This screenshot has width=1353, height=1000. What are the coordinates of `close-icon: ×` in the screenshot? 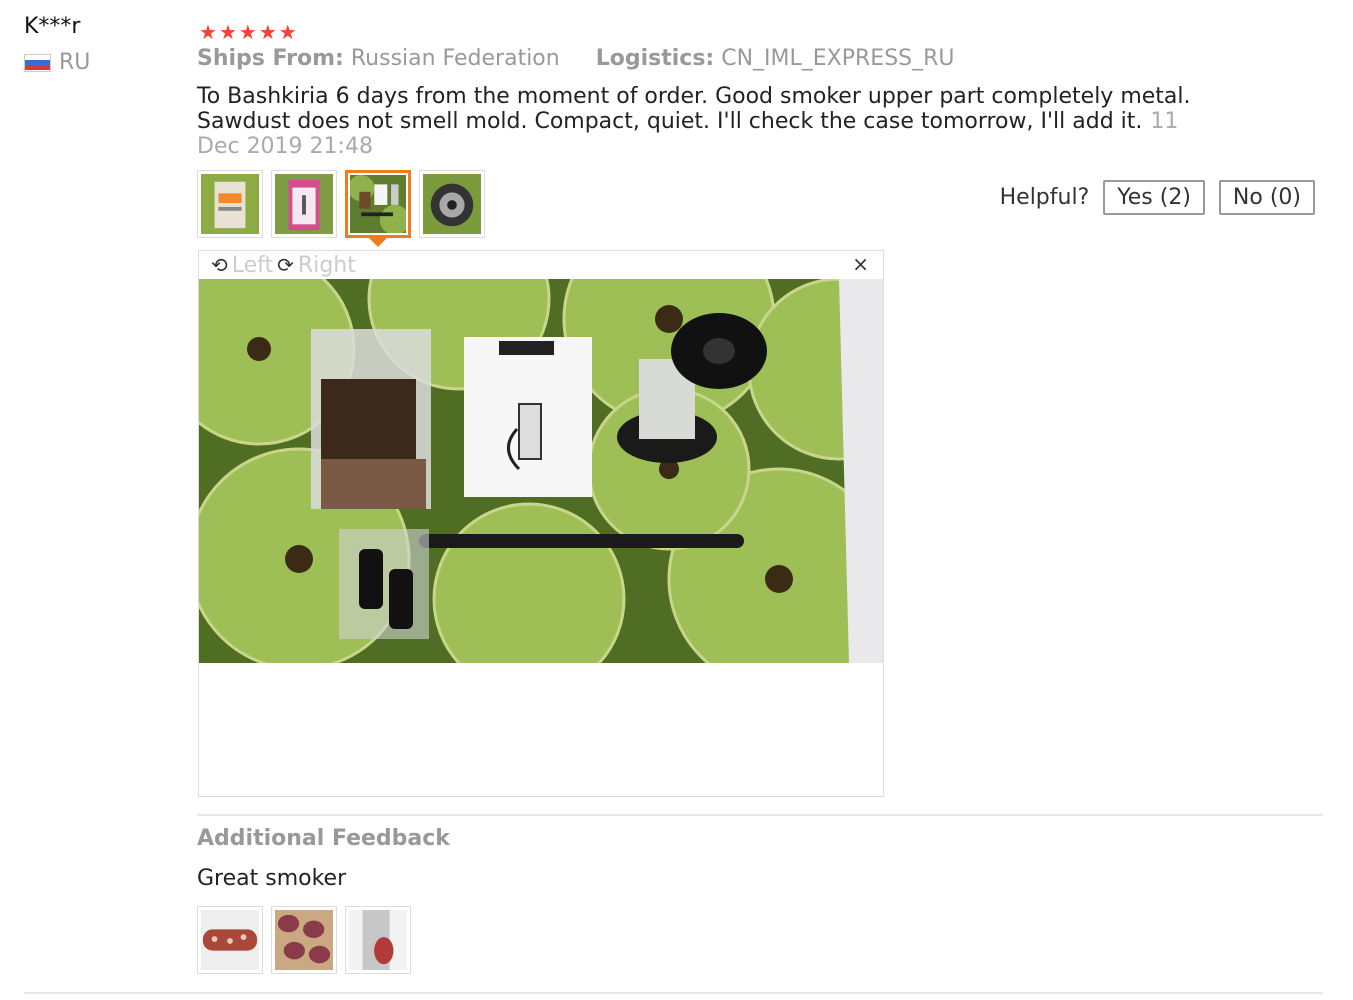 It's located at (860, 264).